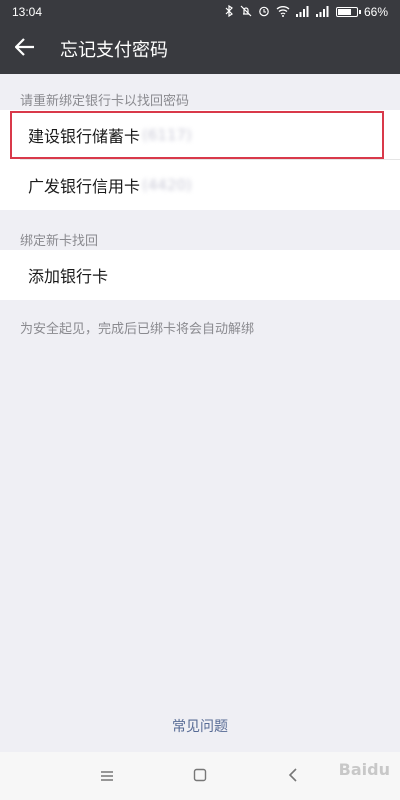 Image resolution: width=400 pixels, height=800 pixels. I want to click on security-note: 为安全起见，完成后已绑卡将会自动解绑, so click(137, 329).